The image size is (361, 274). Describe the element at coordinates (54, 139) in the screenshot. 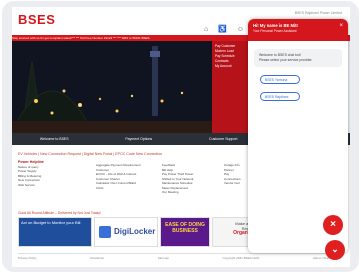

I see `nav-item-welcome: Welcome to BSES` at that location.